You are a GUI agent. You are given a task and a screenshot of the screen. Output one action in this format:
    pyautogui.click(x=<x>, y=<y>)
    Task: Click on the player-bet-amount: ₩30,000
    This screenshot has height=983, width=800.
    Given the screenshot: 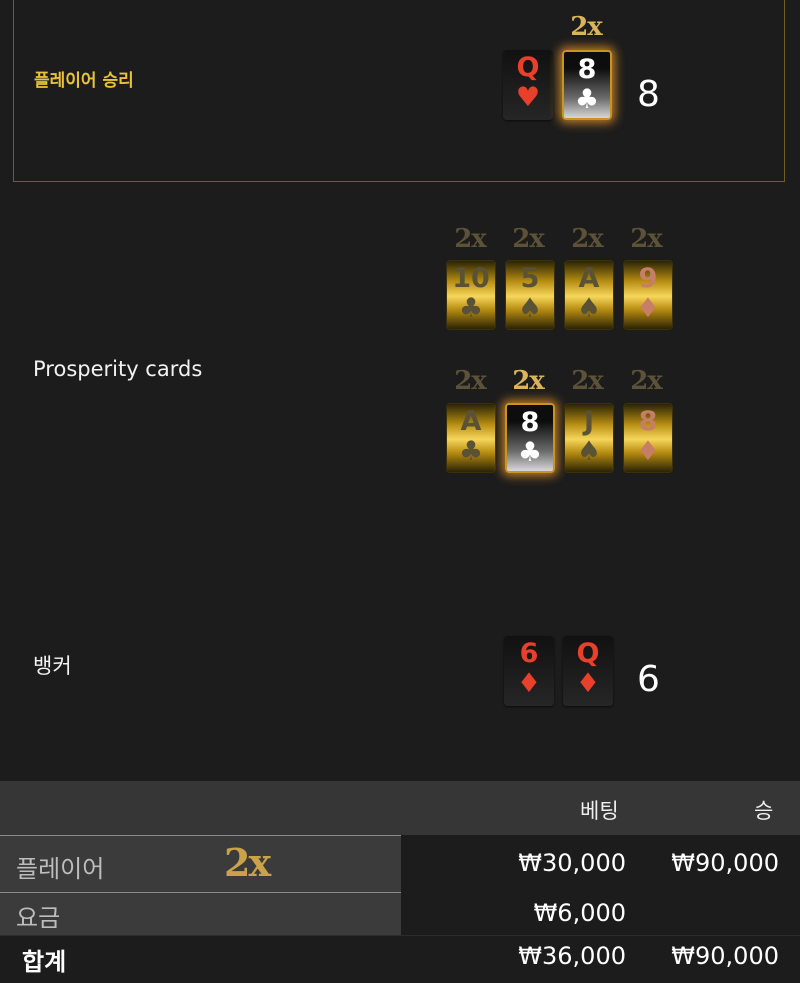 What is the action you would take?
    pyautogui.click(x=572, y=863)
    